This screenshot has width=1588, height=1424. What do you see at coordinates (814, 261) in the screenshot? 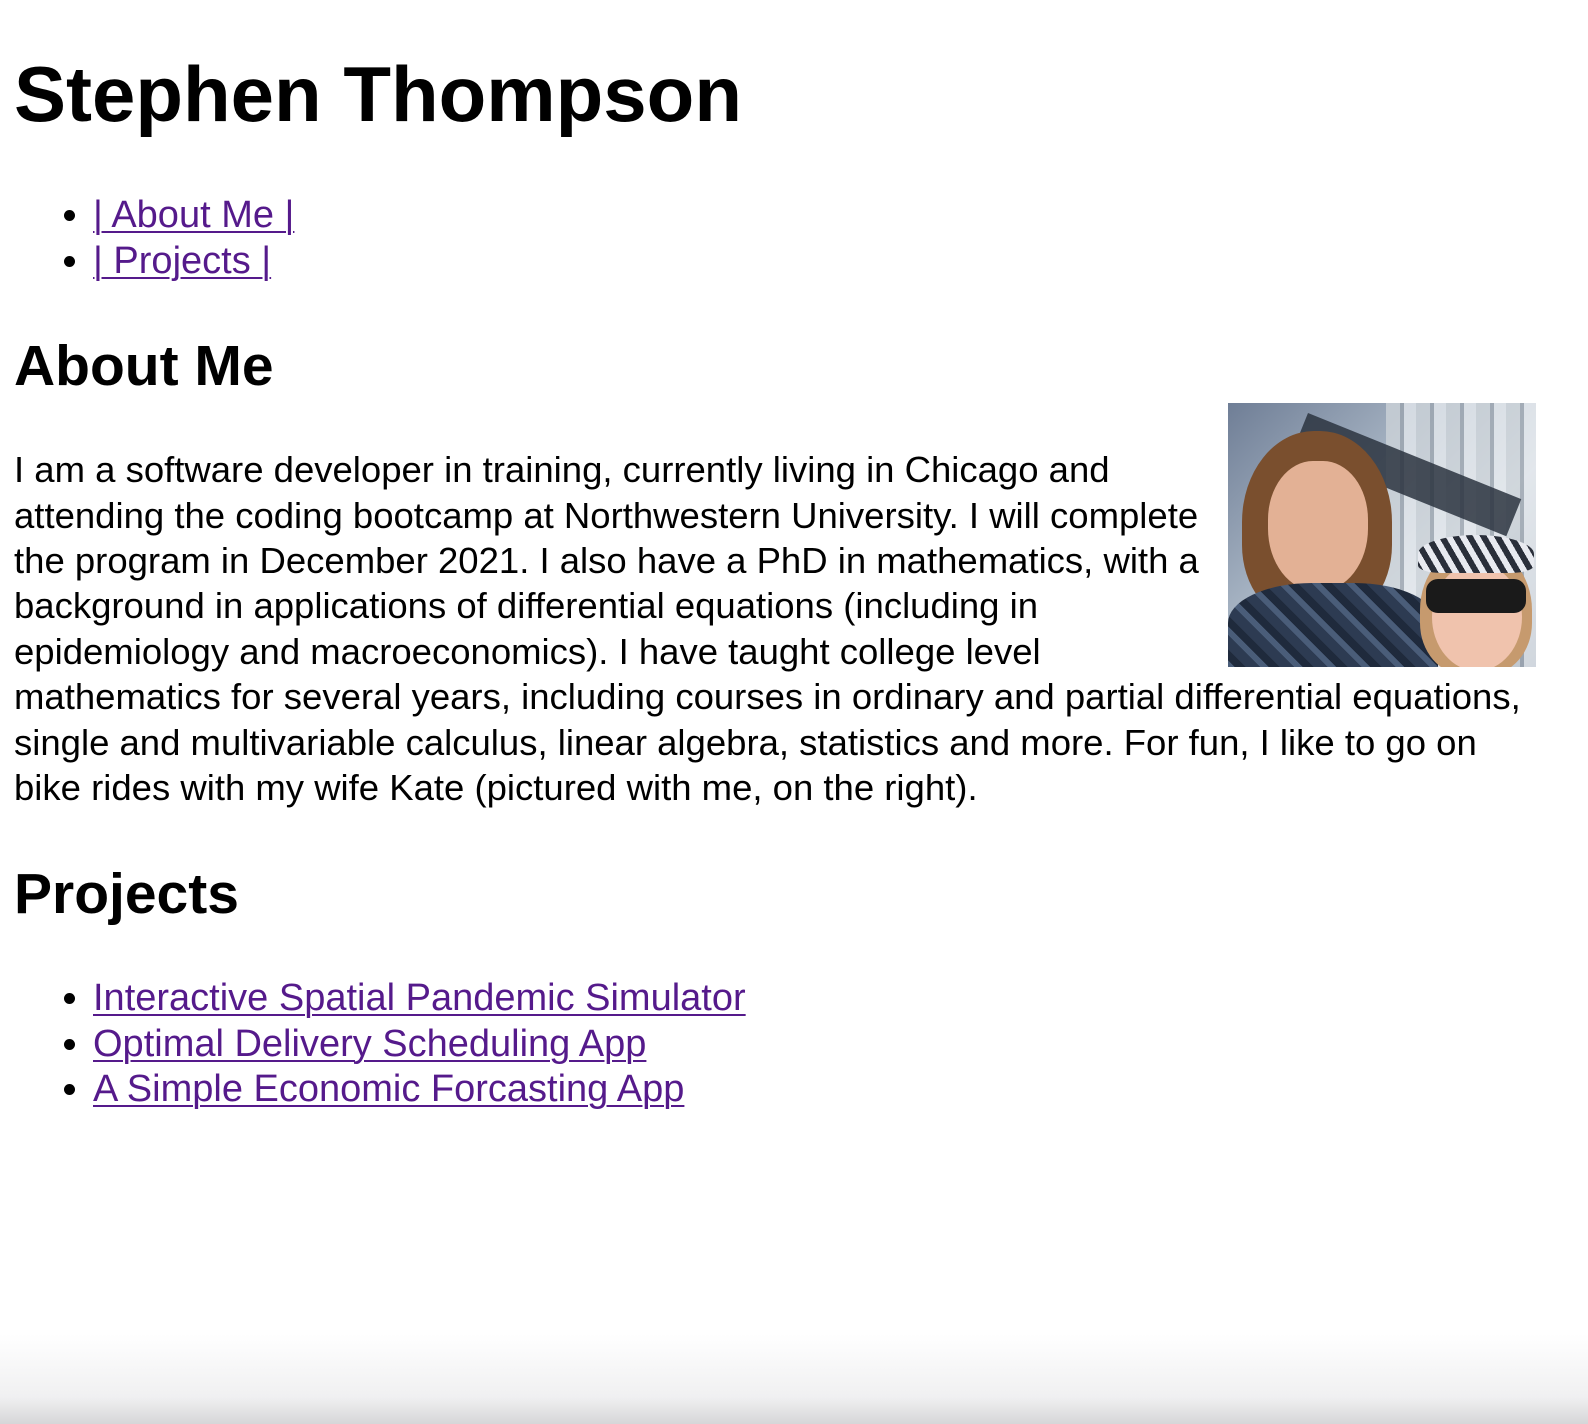
I see `nav-item-projects: | Projects |` at bounding box center [814, 261].